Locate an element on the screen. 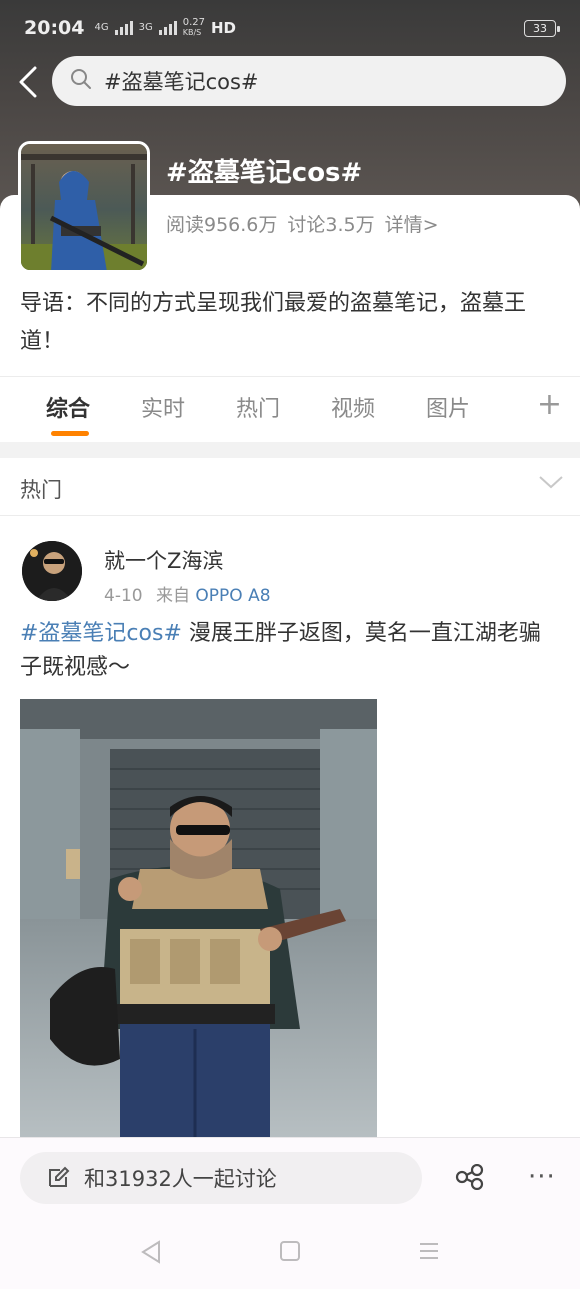 The width and height of the screenshot is (580, 1289). topic-reads: 阅读956.6万 is located at coordinates (222, 225).